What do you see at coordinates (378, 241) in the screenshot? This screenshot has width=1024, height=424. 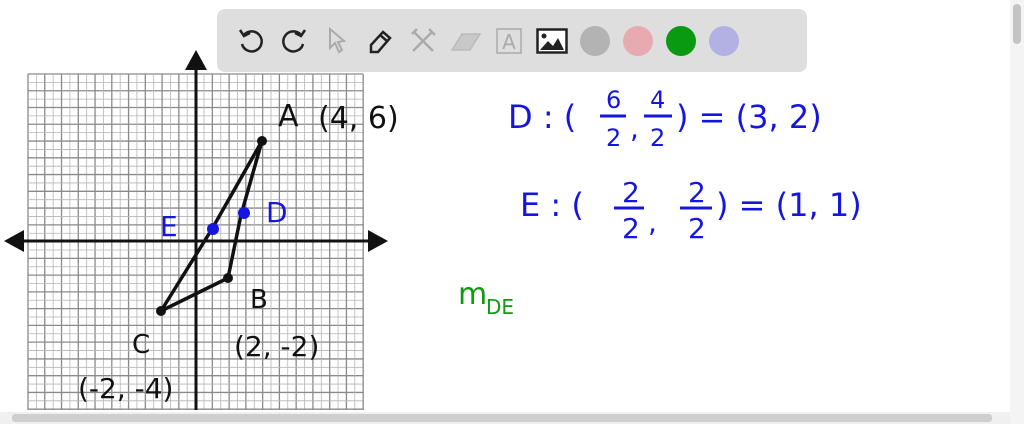 I see `x-axis-right-arrow-icon` at bounding box center [378, 241].